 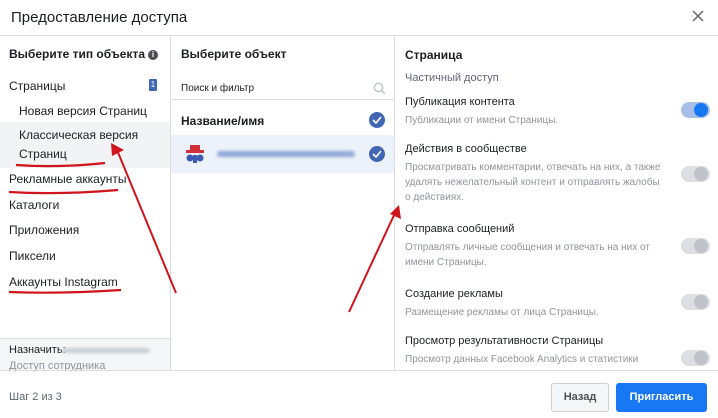 I want to click on permission-title-messages: Отправка сообщений, so click(x=460, y=229).